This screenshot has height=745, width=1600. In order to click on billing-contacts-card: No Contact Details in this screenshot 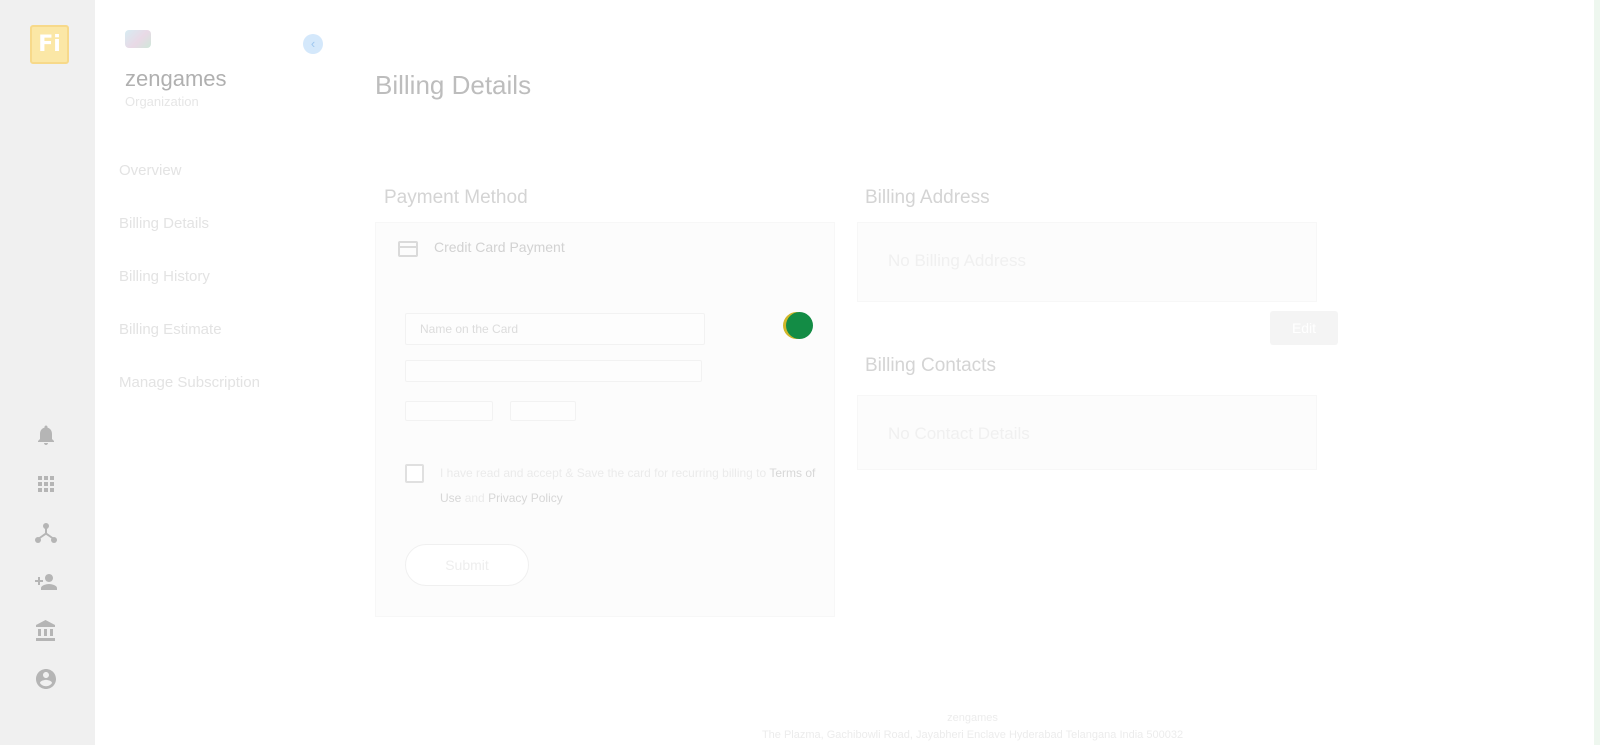, I will do `click(1087, 432)`.